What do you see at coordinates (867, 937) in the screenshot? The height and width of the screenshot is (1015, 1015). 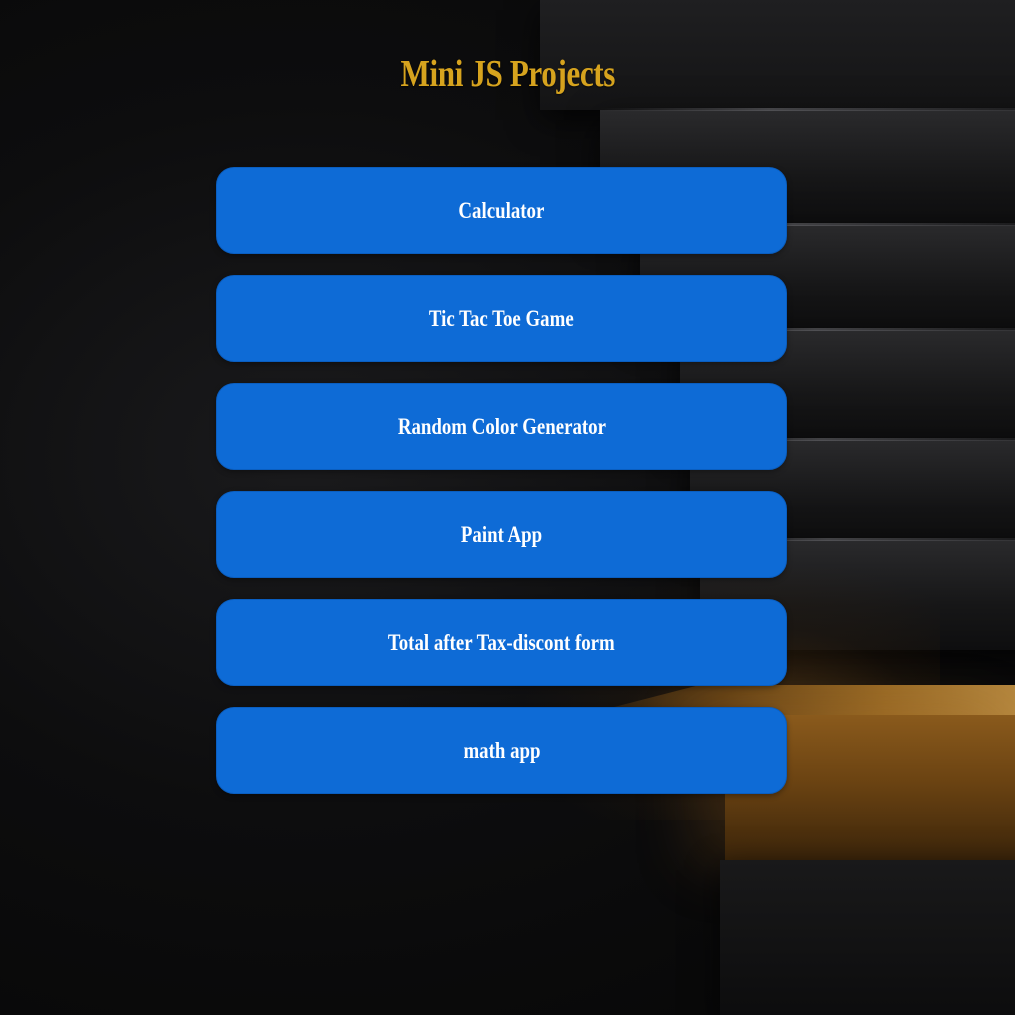 I see `background-step` at bounding box center [867, 937].